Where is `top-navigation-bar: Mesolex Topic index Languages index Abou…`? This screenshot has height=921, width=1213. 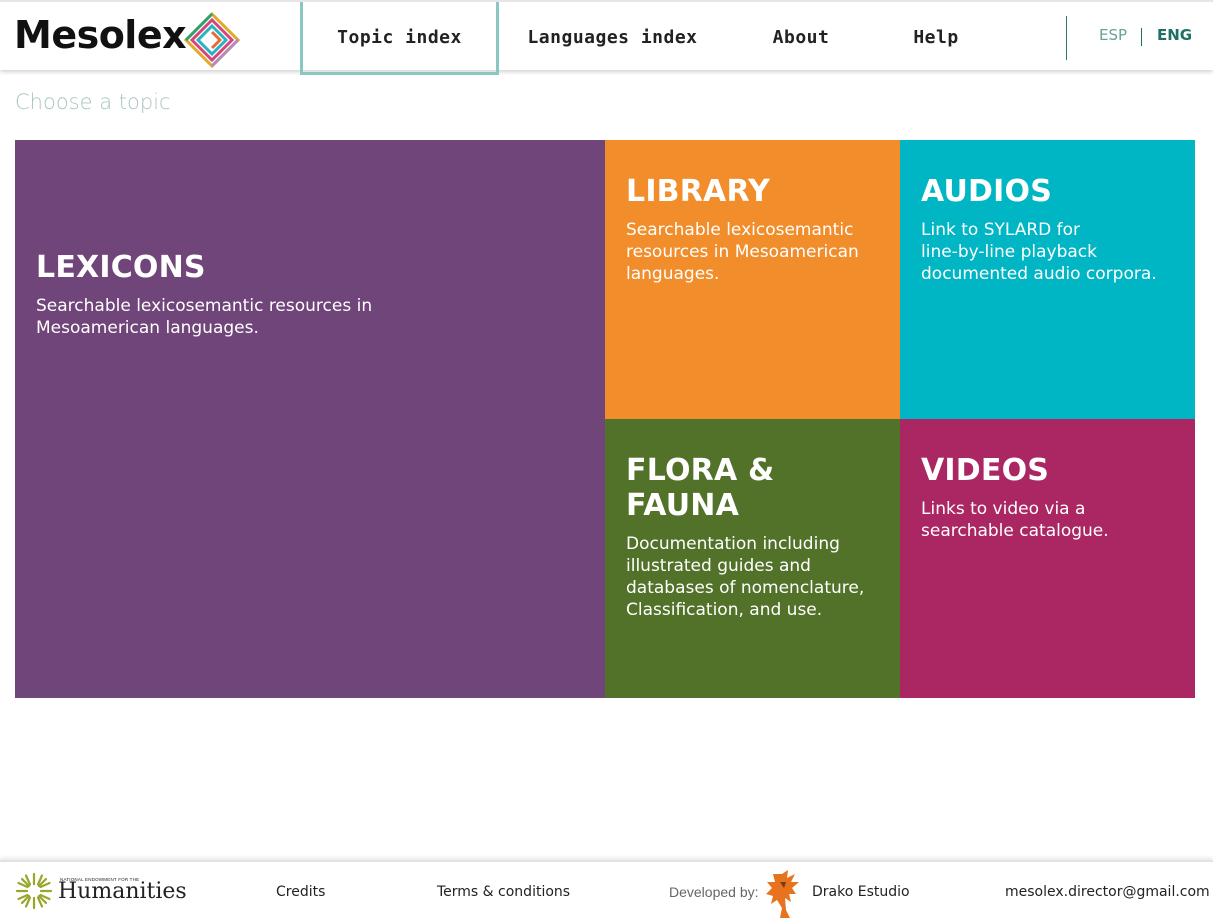 top-navigation-bar: Mesolex Topic index Languages index Abou… is located at coordinates (606, 37).